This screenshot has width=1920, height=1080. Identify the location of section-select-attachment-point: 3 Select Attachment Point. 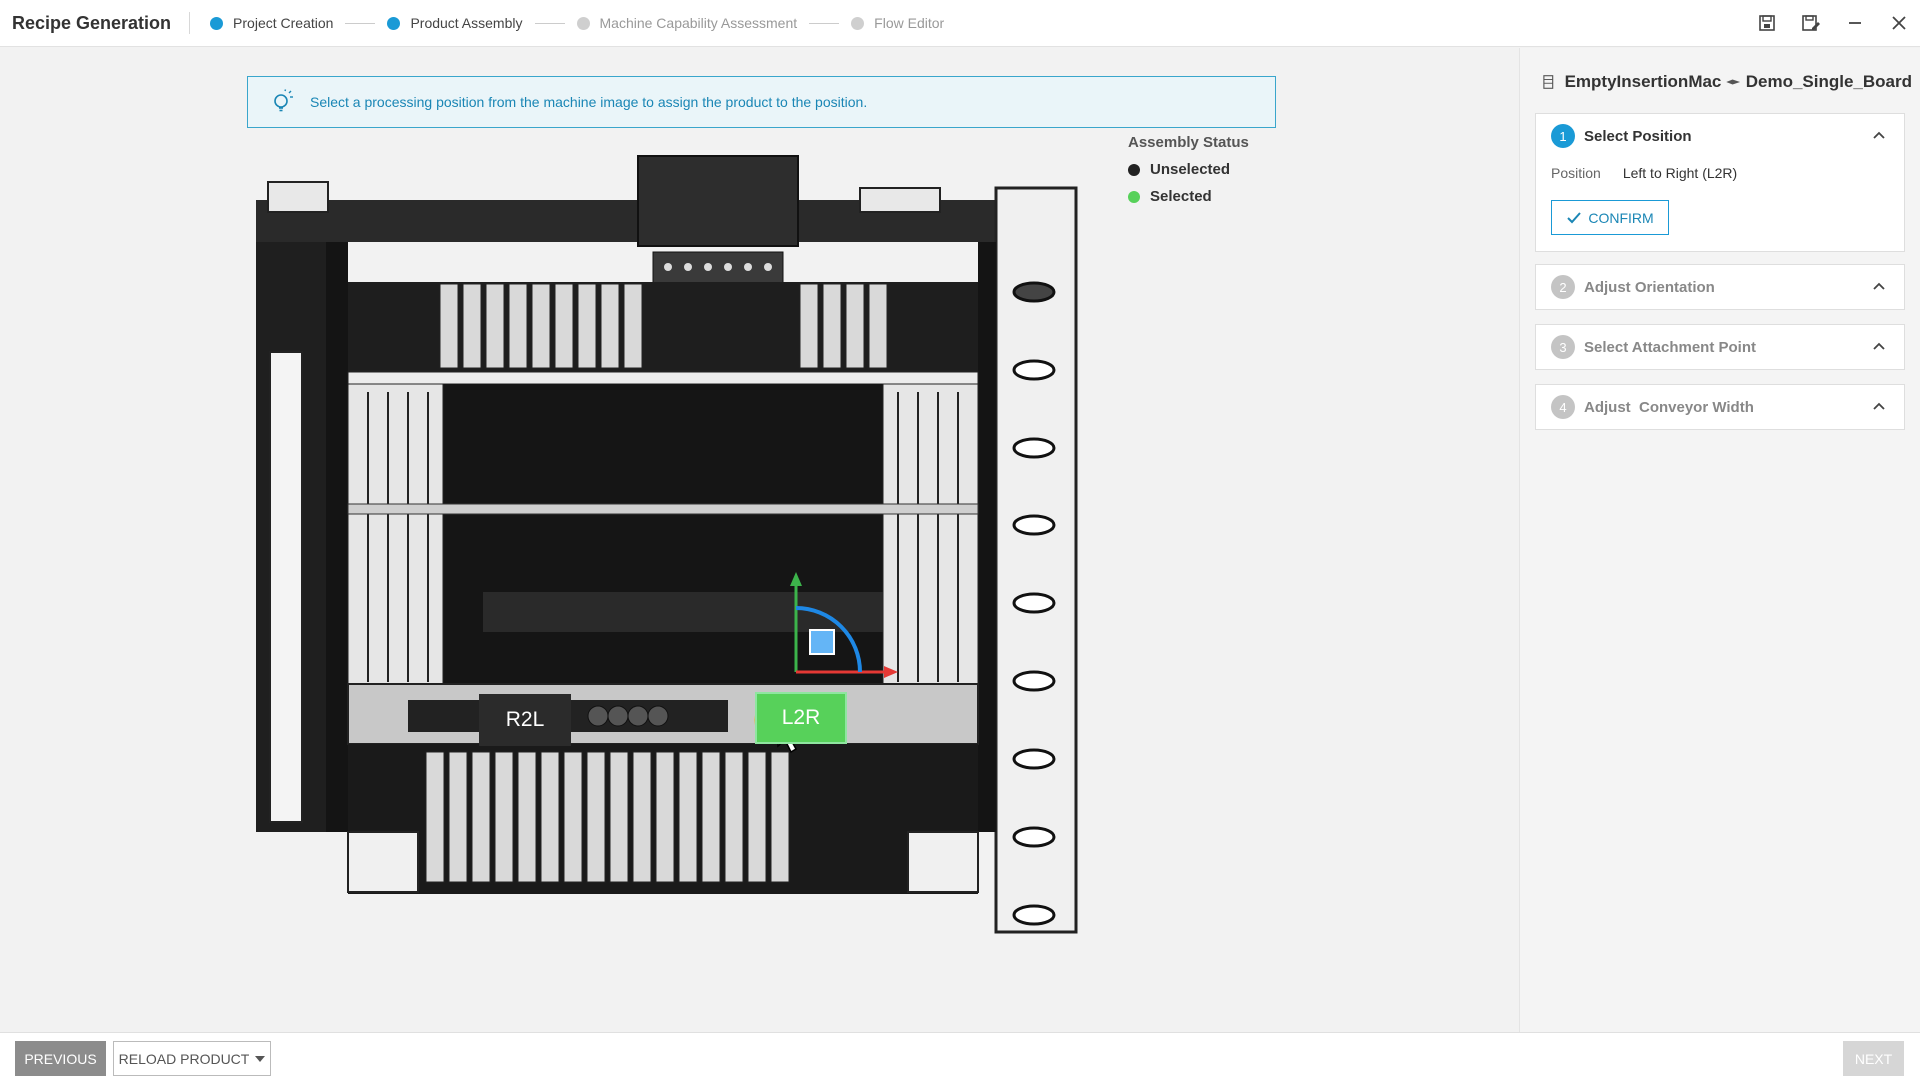
(1720, 347).